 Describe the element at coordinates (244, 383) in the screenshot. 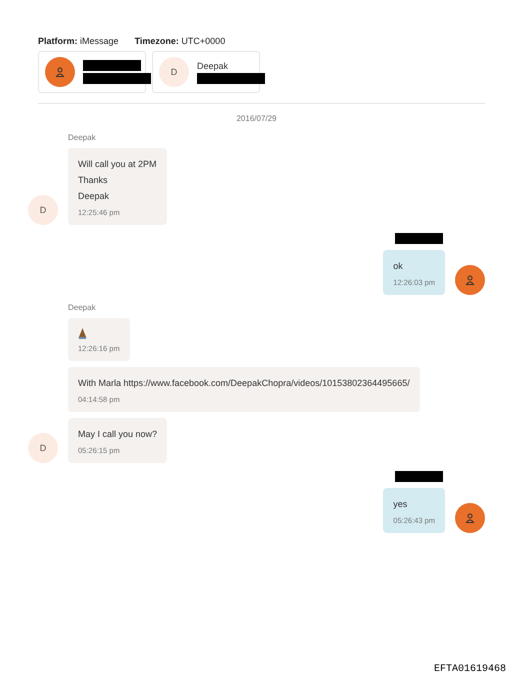

I see `message-text: With Marla https://www.facebook.com/DeepakChopra/videos/10153802364495665/` at that location.